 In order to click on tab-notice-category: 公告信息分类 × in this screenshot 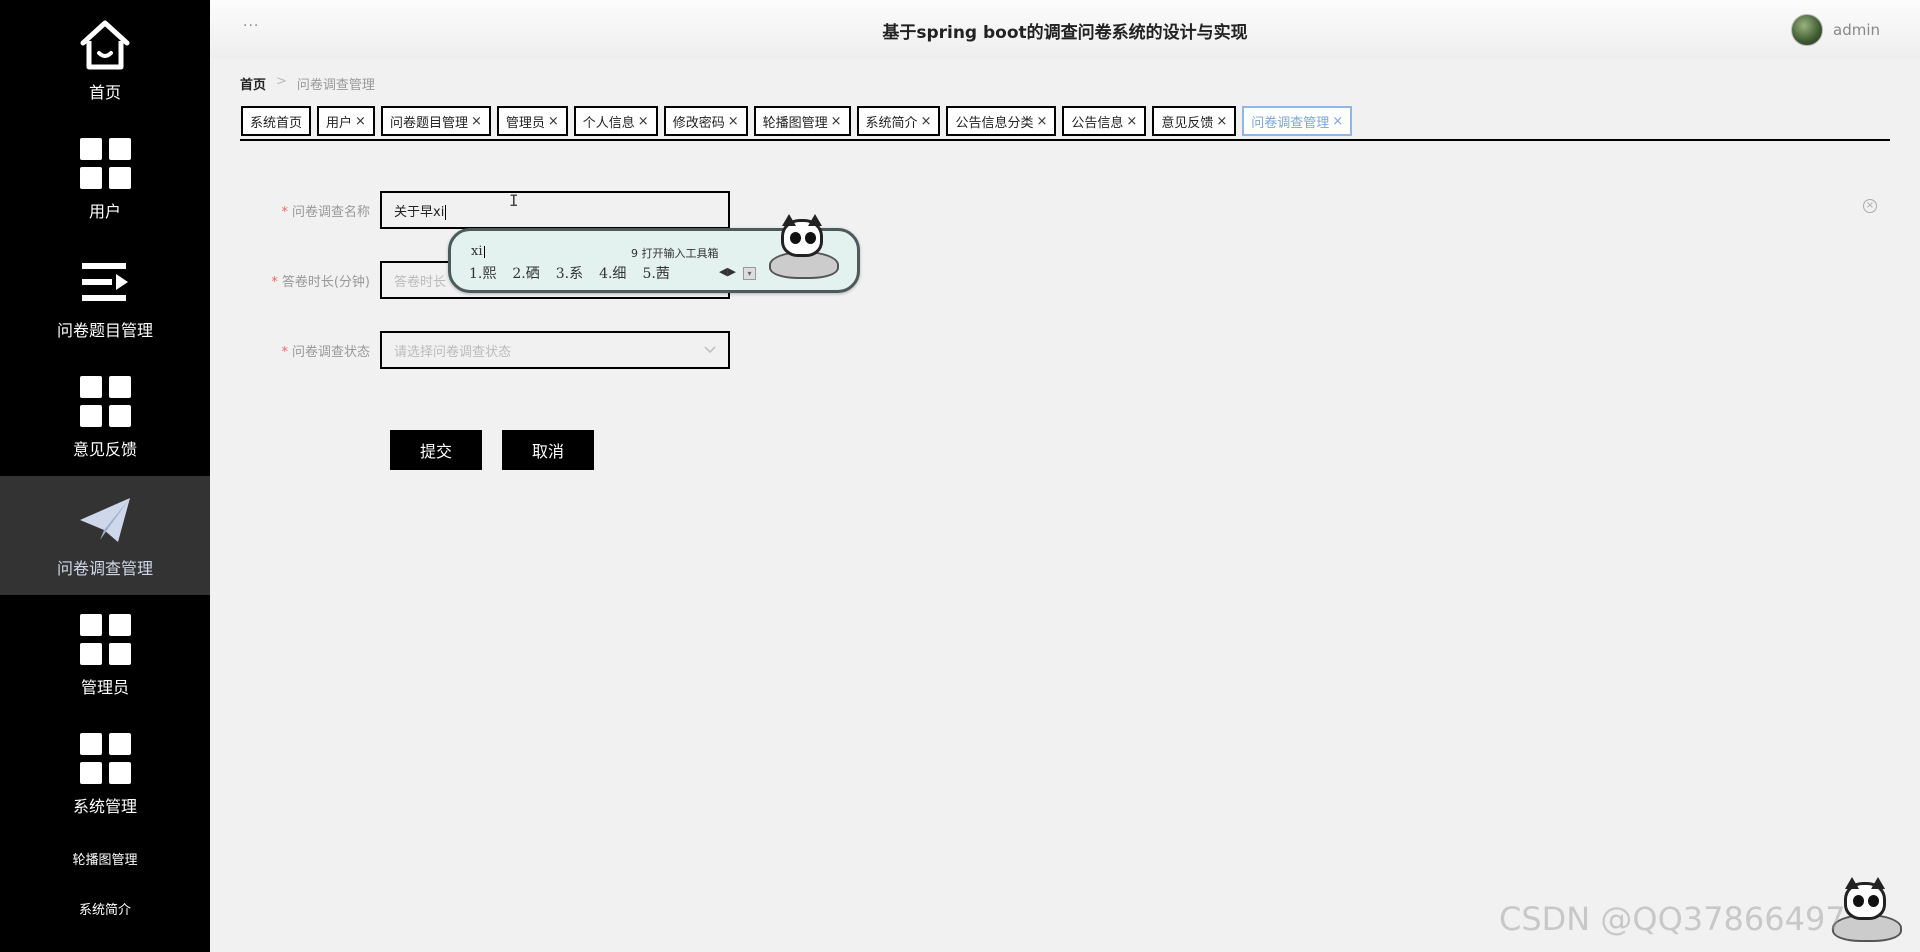, I will do `click(1001, 121)`.